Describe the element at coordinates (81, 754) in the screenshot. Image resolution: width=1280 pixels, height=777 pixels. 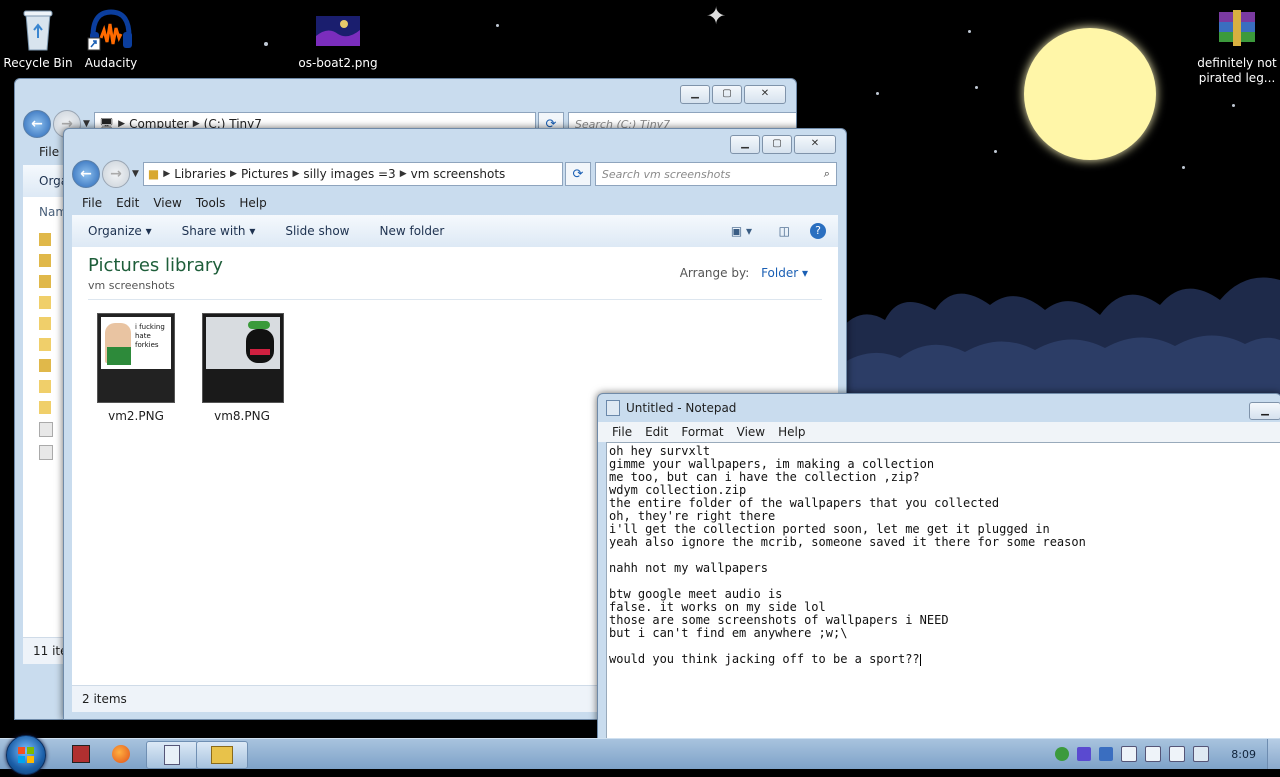
I see `app-icon` at that location.